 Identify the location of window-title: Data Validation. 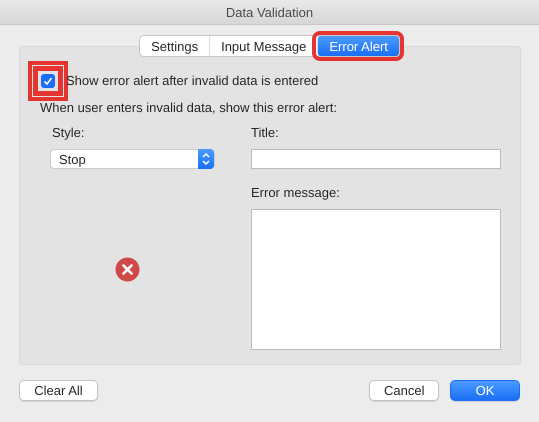
(270, 12).